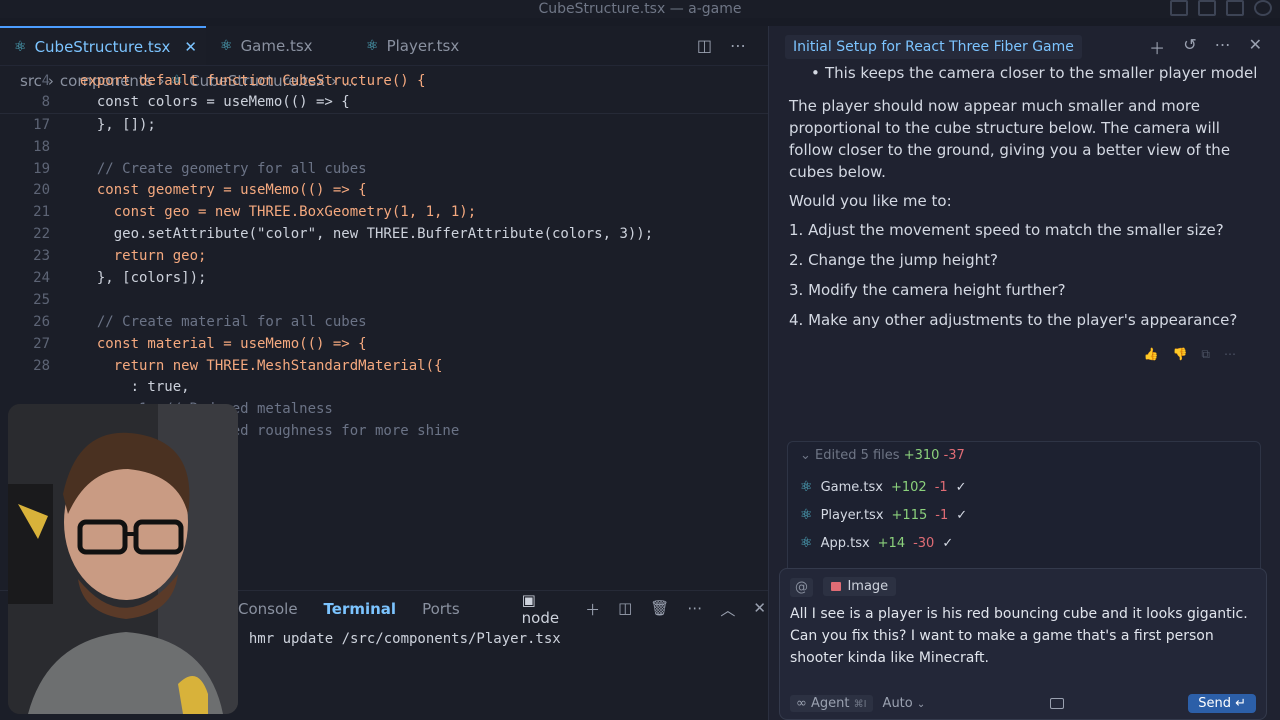 This screenshot has width=1280, height=720. I want to click on code-text: const geometry = useMemo(() => {, so click(223, 190).